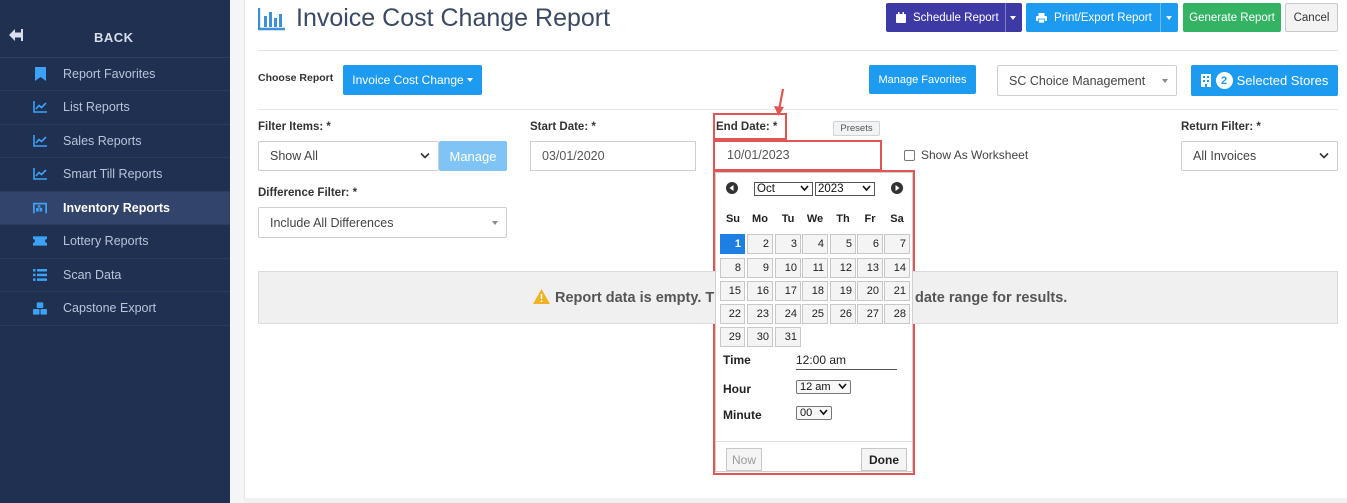  I want to click on generate-report-button: Generate Report, so click(1232, 17).